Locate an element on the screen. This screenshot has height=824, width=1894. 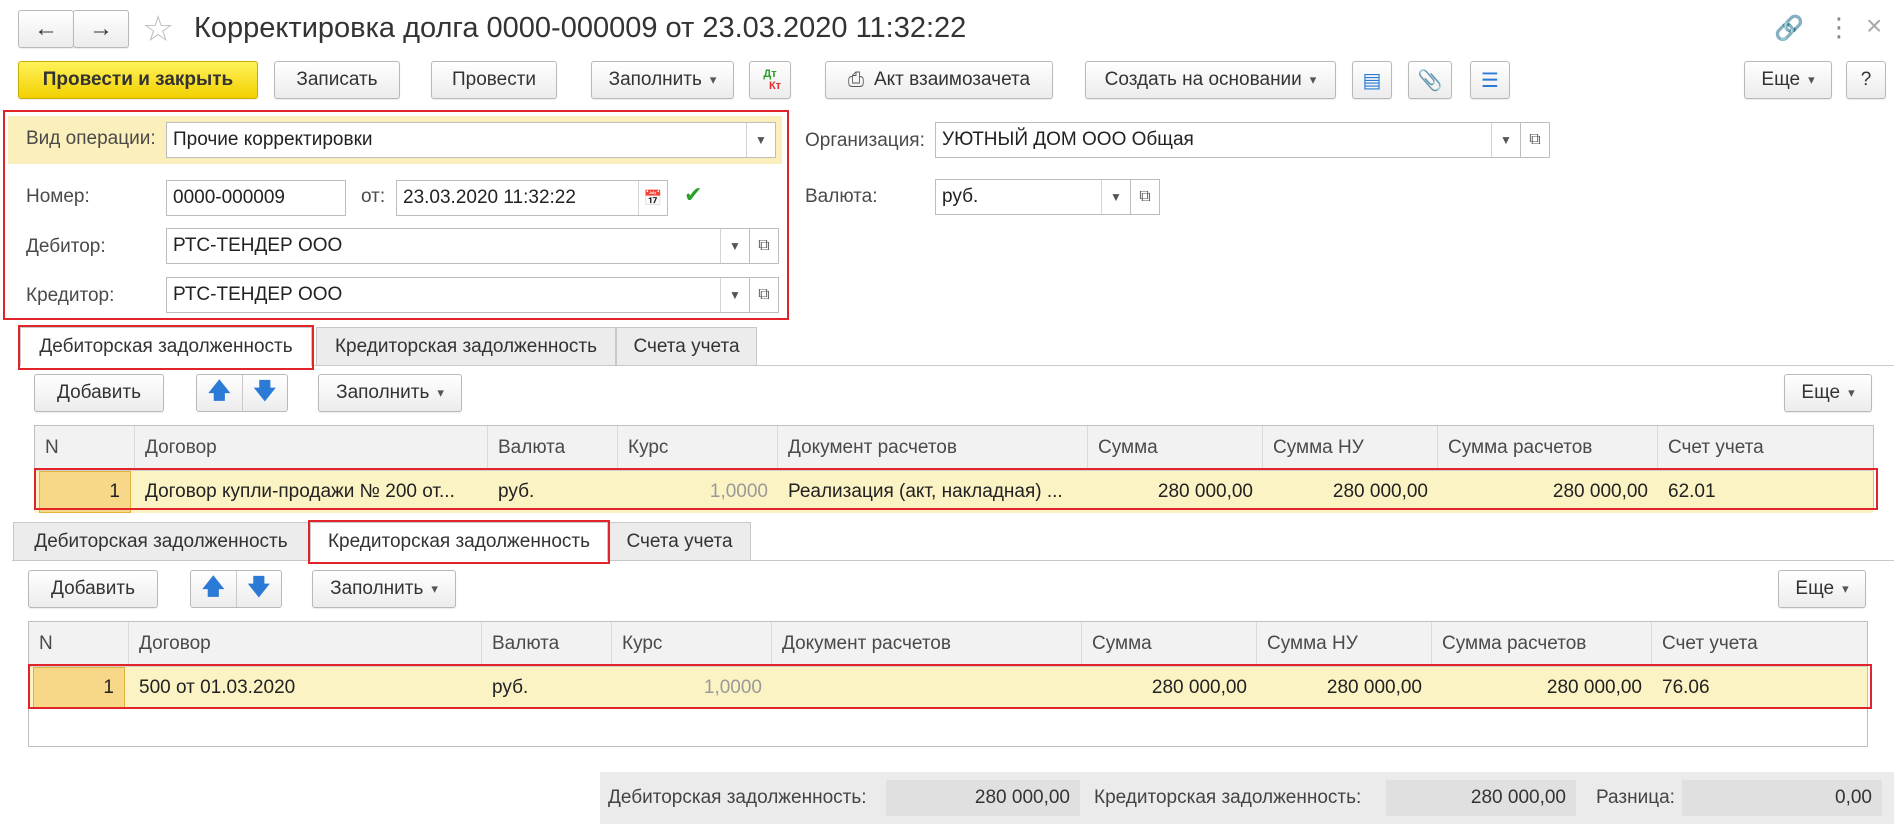
close-icon: × is located at coordinates (1874, 26).